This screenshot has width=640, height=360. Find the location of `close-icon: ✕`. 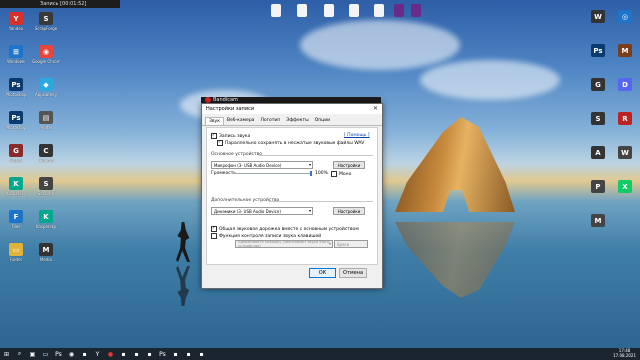

close-icon: ✕ is located at coordinates (375, 108).